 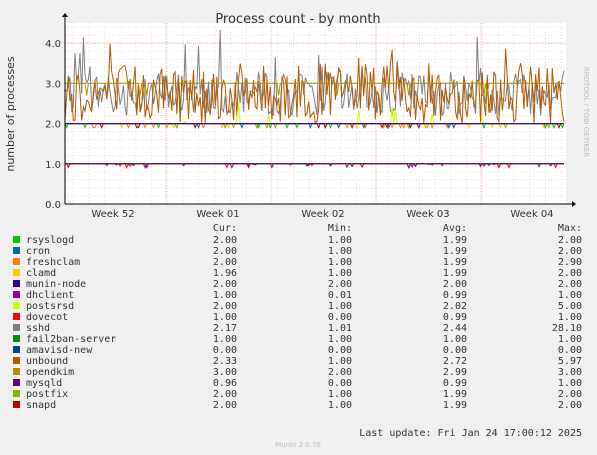 What do you see at coordinates (570, 361) in the screenshot?
I see `legend-max-unbound: 5.97` at bounding box center [570, 361].